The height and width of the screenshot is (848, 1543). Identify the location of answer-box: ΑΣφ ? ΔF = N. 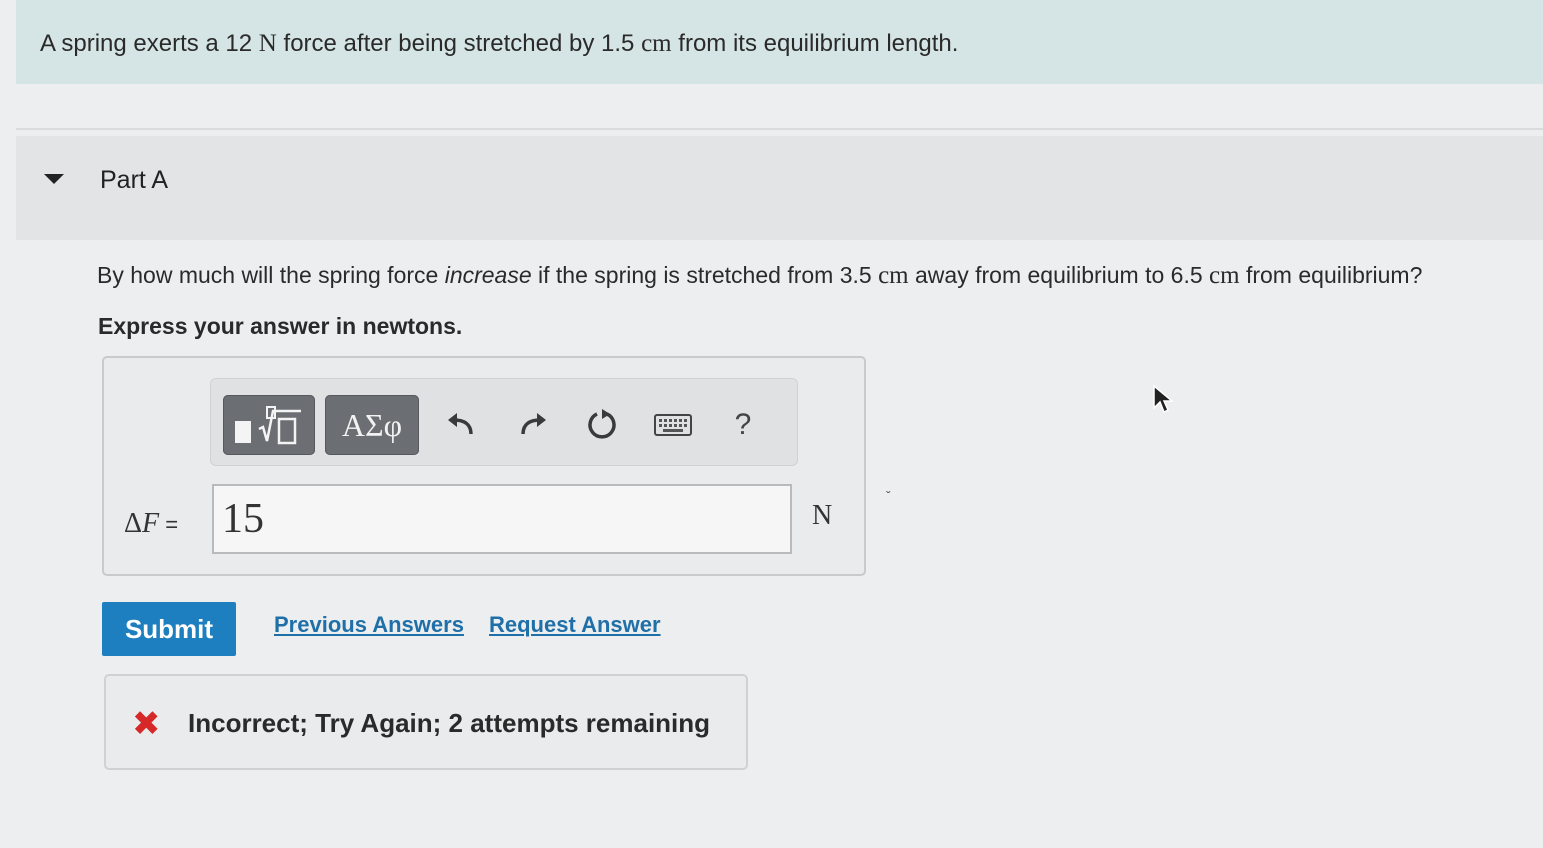
(484, 466).